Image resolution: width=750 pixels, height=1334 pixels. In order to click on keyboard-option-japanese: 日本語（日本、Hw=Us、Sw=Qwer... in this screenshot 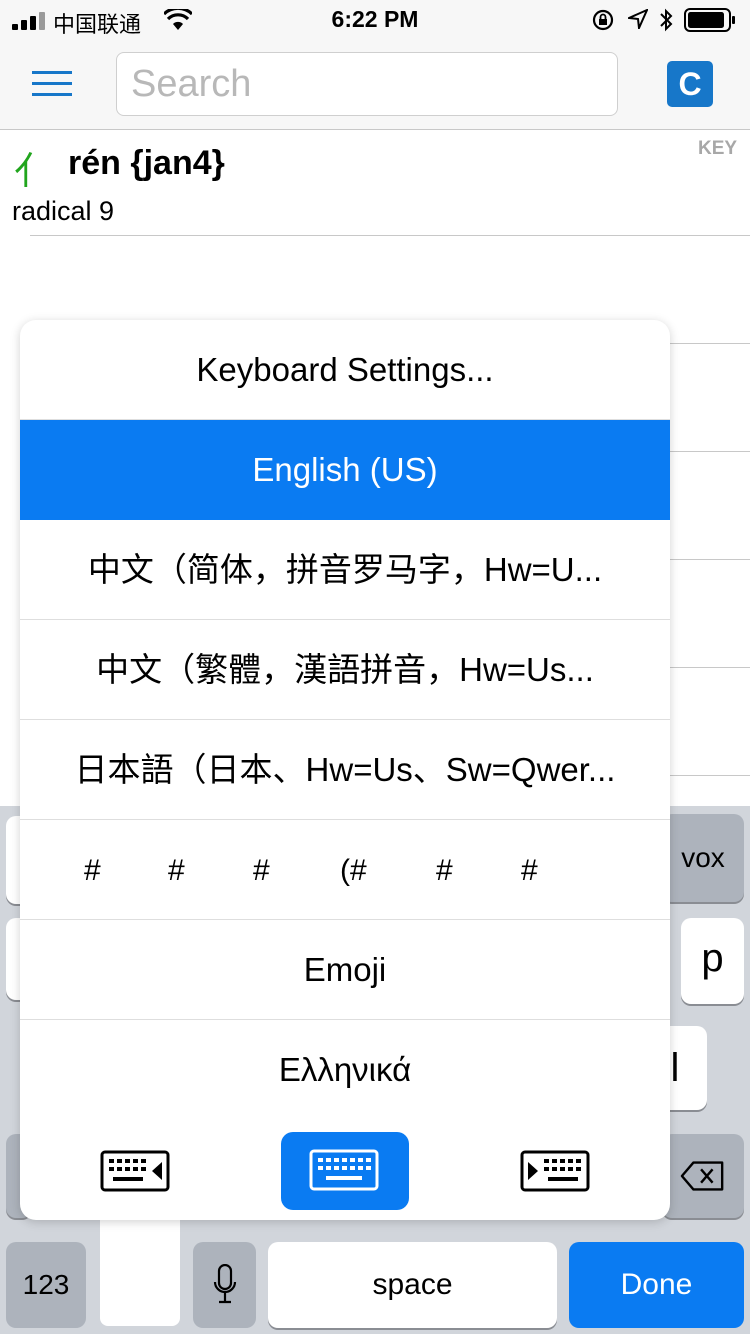, I will do `click(345, 770)`.